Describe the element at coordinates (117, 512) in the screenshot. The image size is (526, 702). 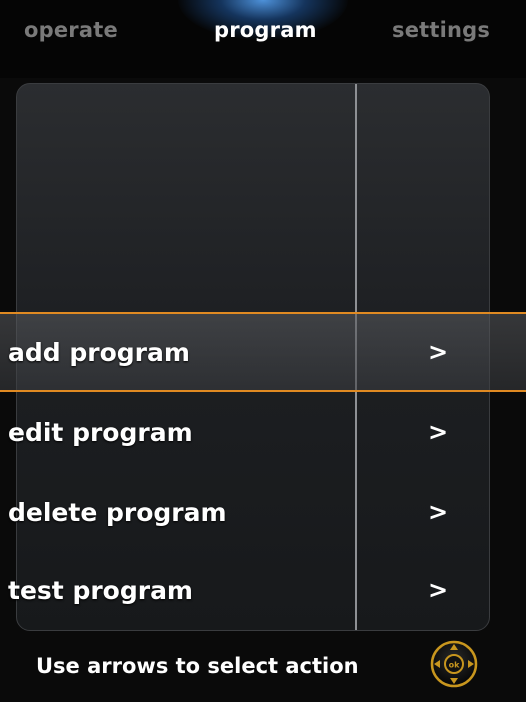
I see `menu-item-label: delete program` at that location.